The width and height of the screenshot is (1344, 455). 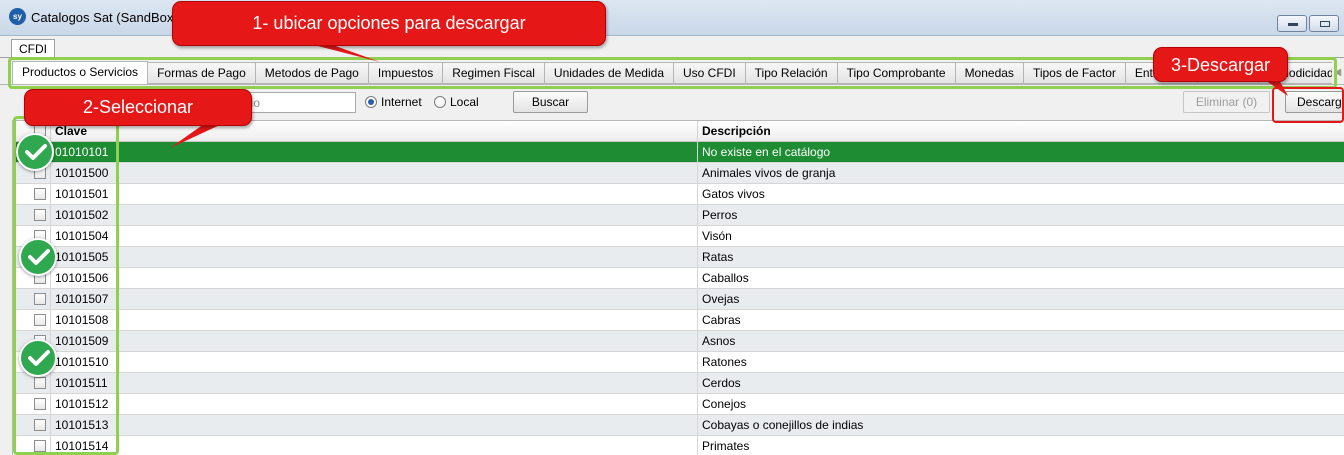 I want to click on callout-step-1: 1- ubicar opciones para descargar, so click(x=389, y=23).